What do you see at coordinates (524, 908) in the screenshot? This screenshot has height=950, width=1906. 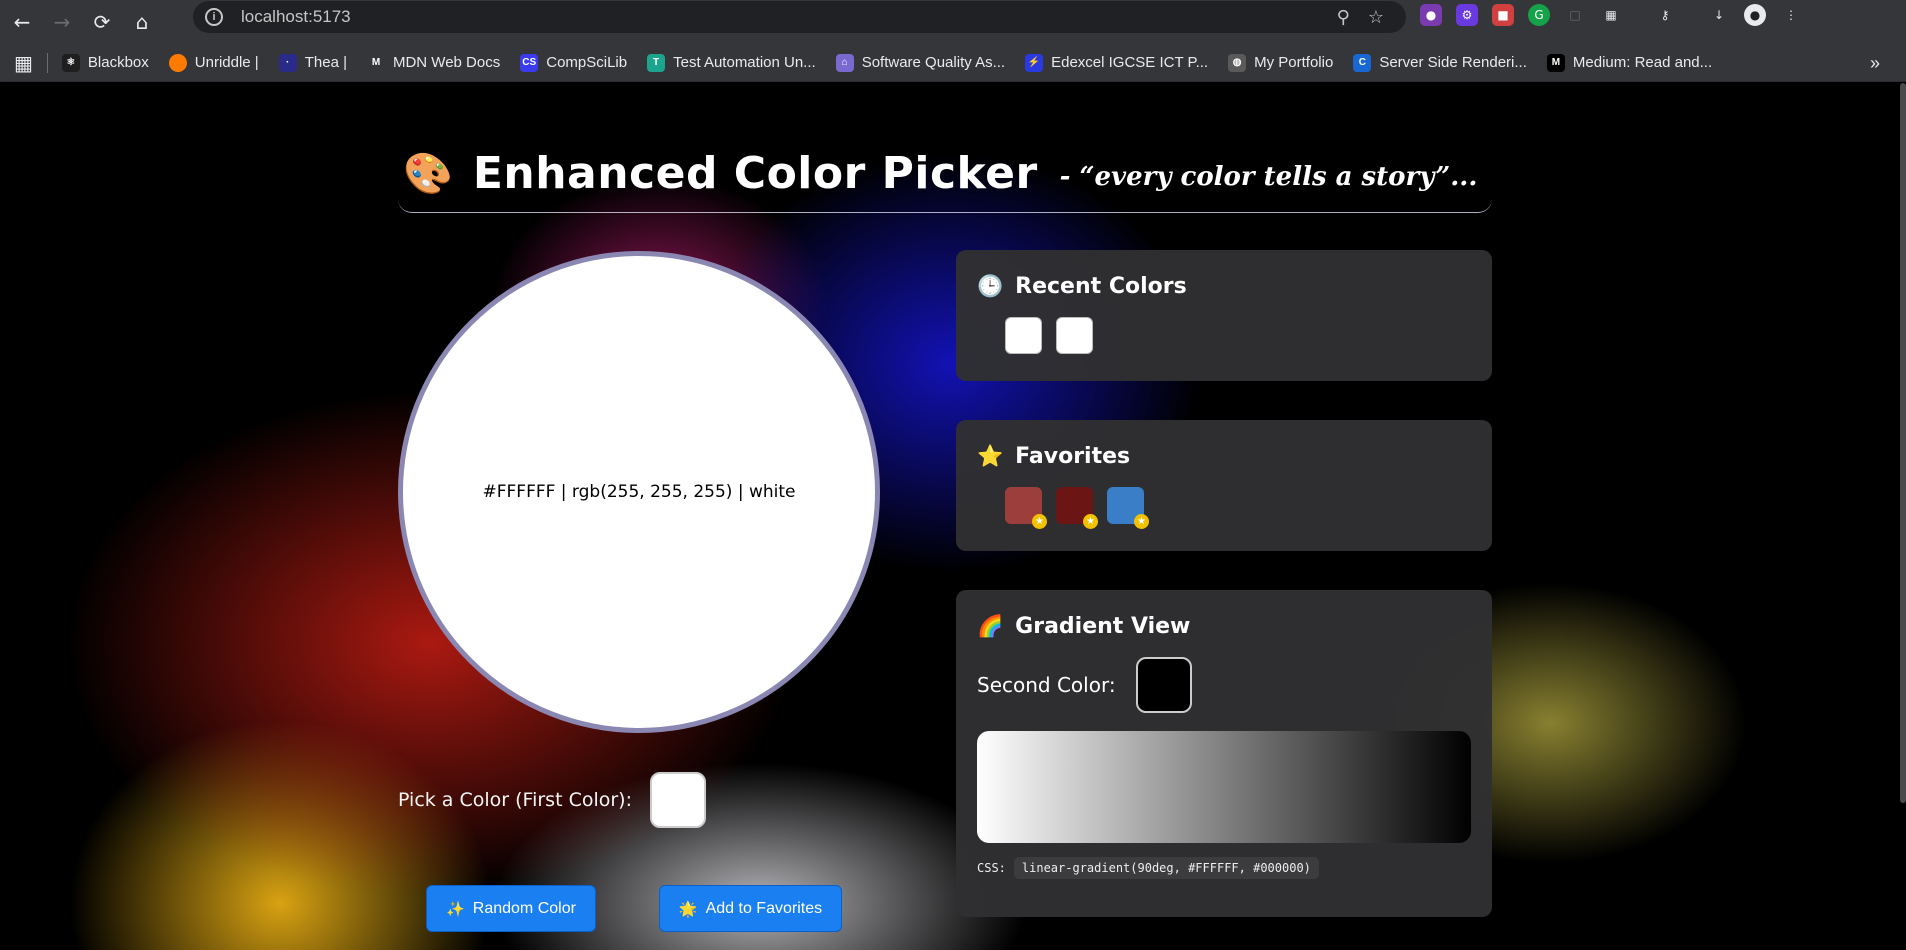 I see `random-color-label: Random Color` at bounding box center [524, 908].